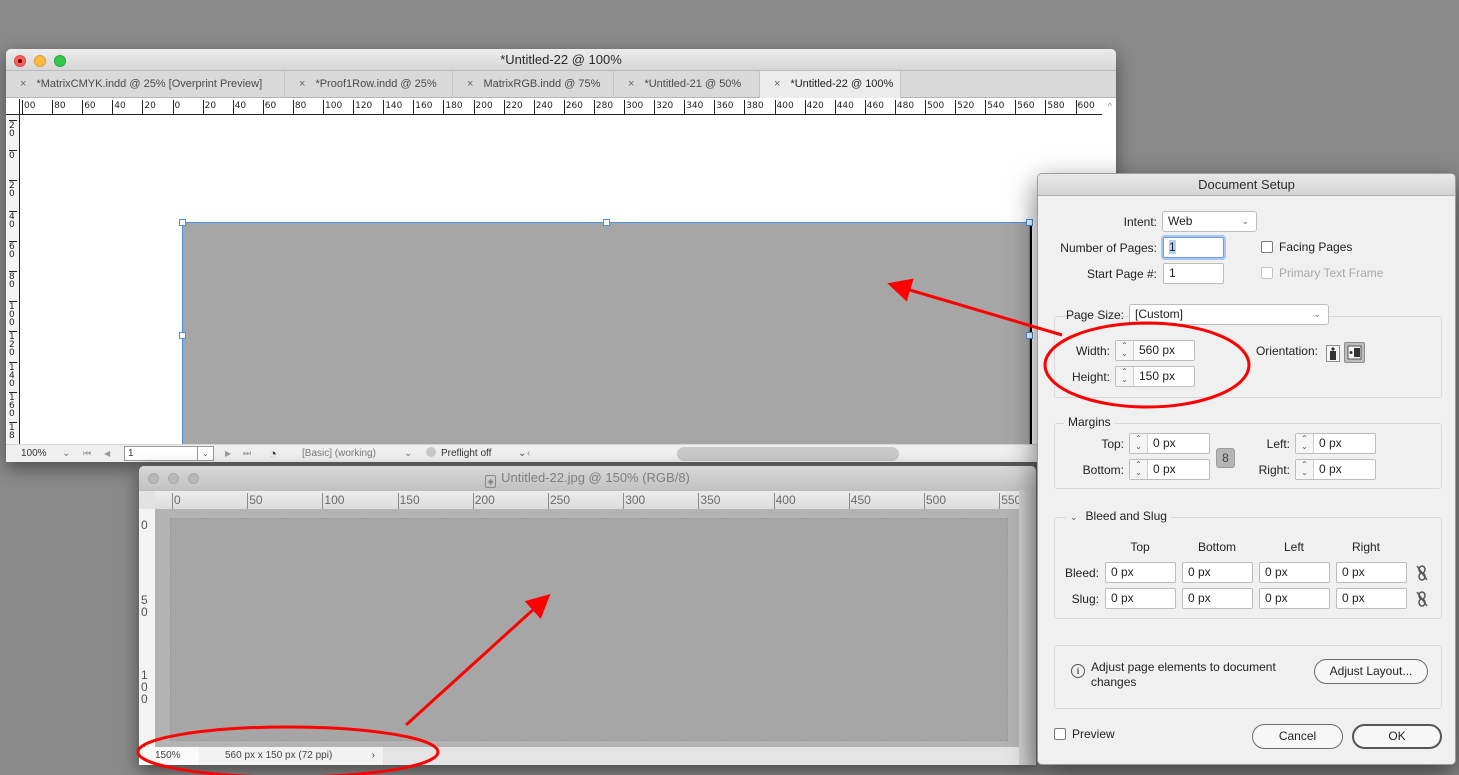 The image size is (1459, 775). Describe the element at coordinates (1140, 572) in the screenshot. I see `bleed-top-input: 0 px` at that location.